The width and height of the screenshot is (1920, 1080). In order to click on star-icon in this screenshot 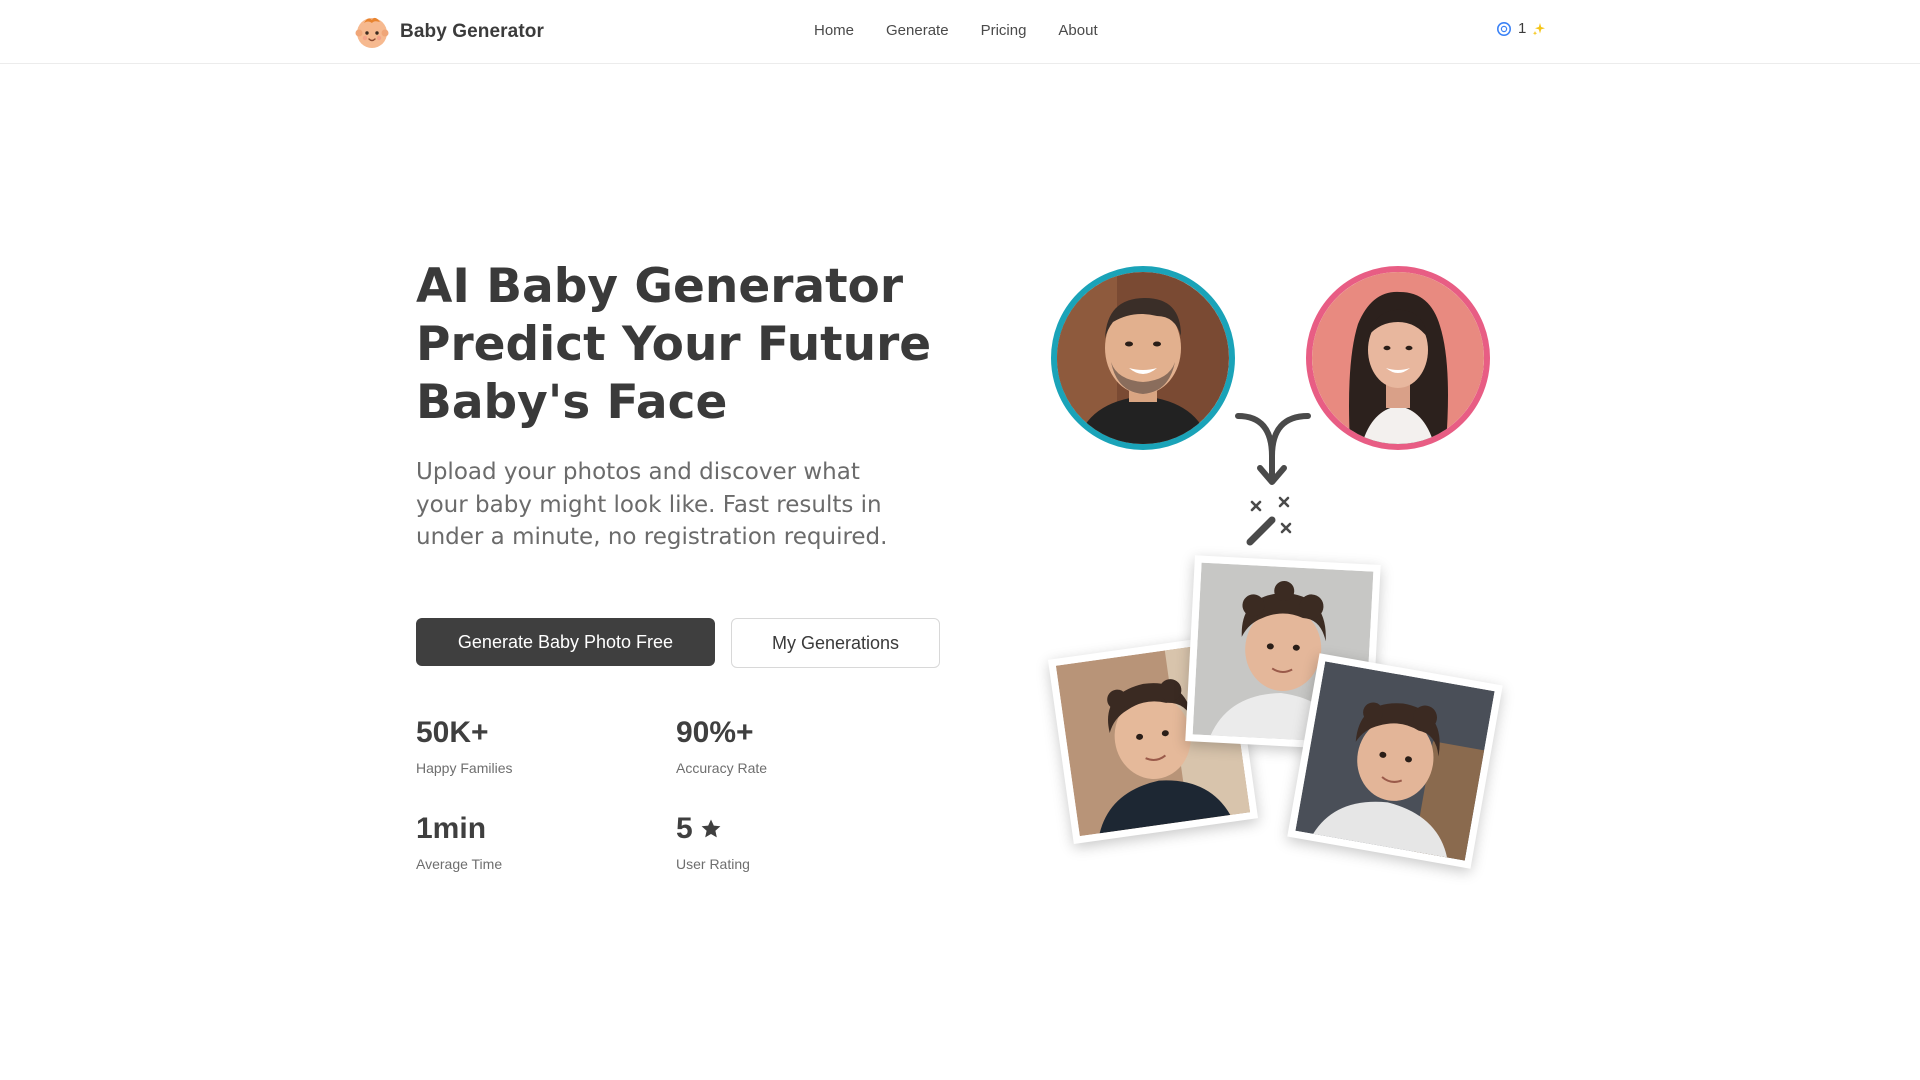, I will do `click(711, 828)`.